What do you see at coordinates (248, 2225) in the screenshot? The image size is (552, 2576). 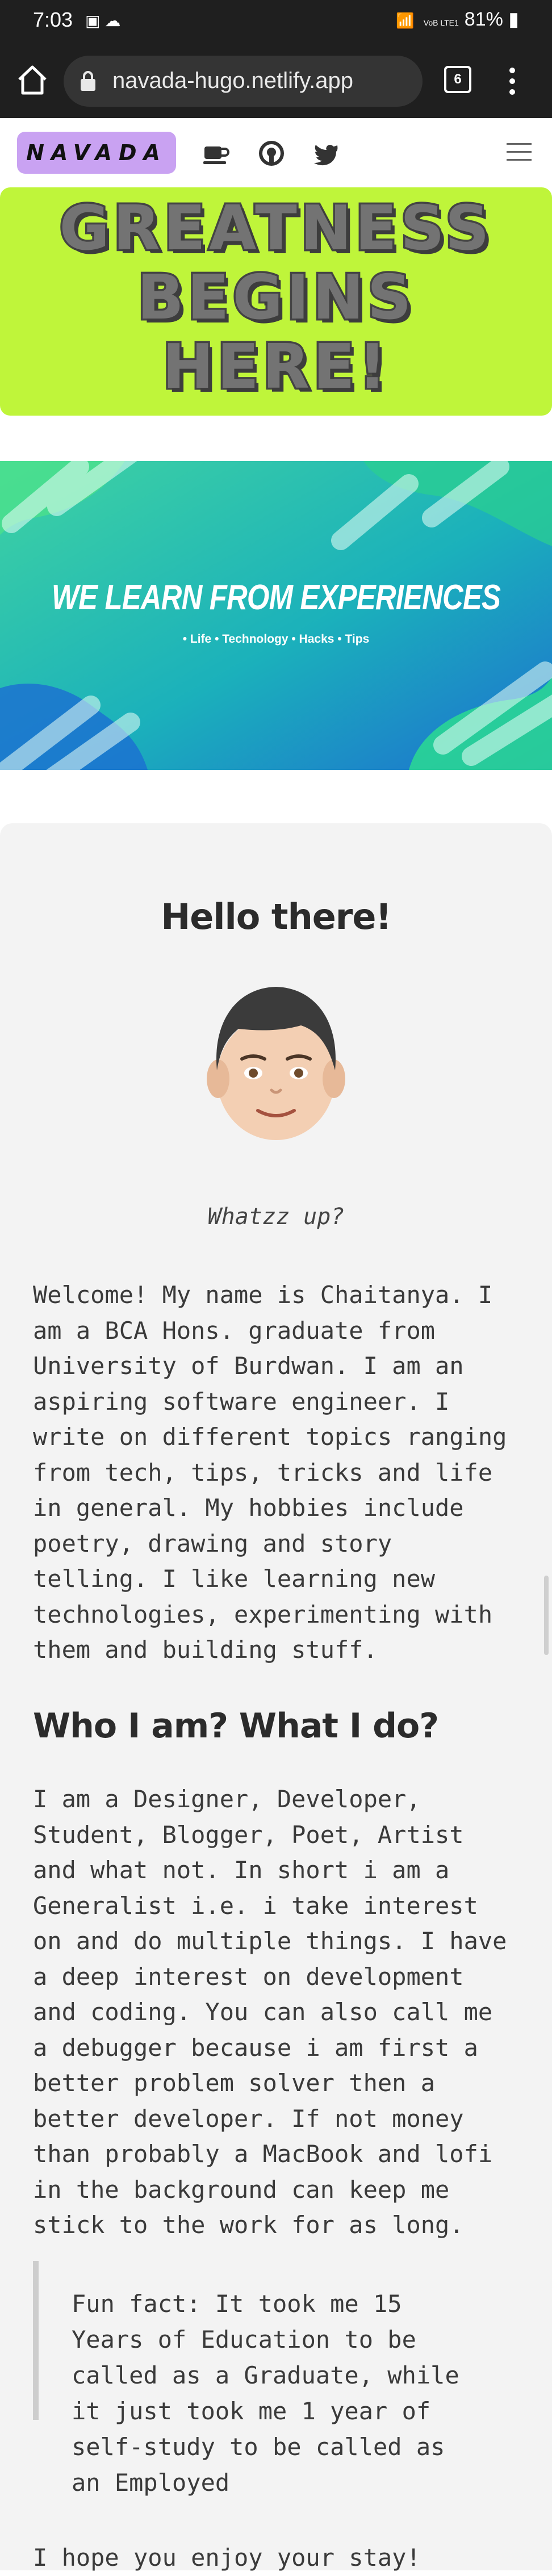 I see `about-line: stick to the work for as long.` at bounding box center [248, 2225].